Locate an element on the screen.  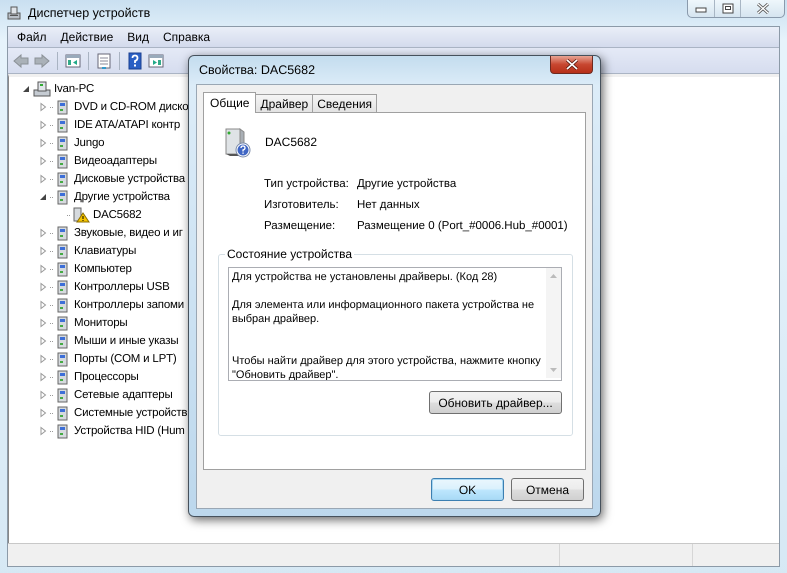
group-title: Состояние устройства is located at coordinates (289, 254).